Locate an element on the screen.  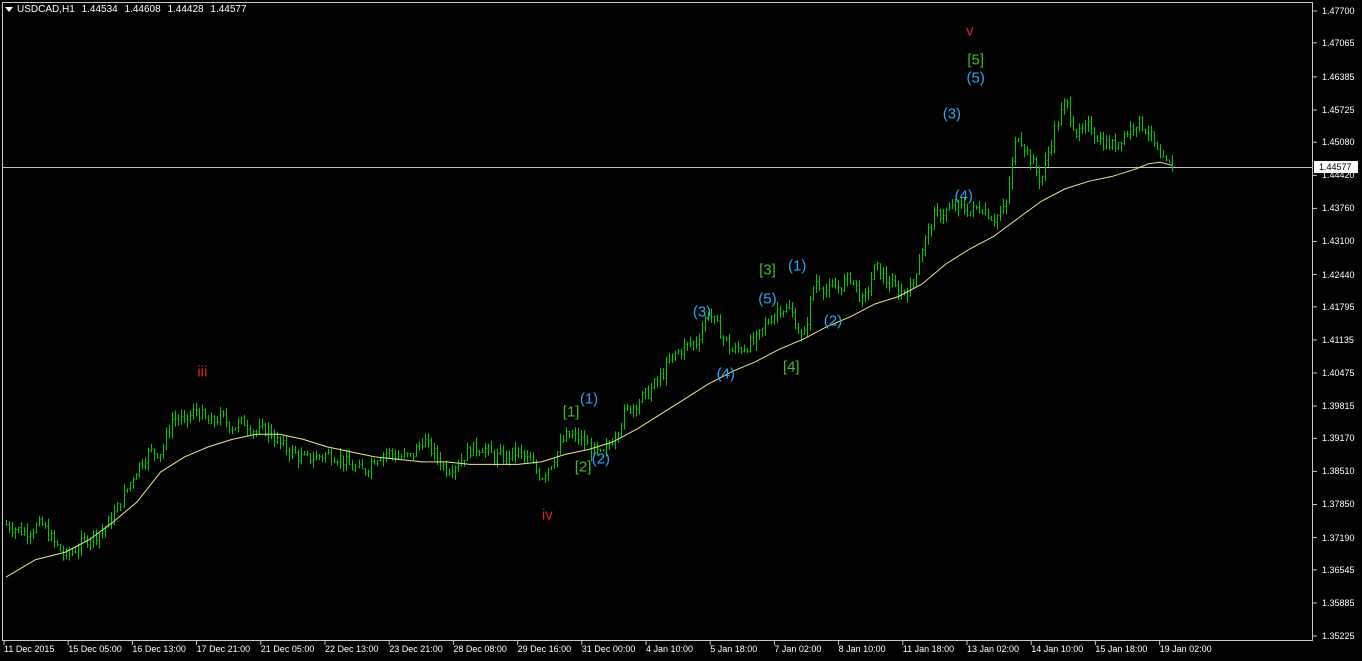
time-tick-label: 4 Jan 10:00 is located at coordinates (670, 649).